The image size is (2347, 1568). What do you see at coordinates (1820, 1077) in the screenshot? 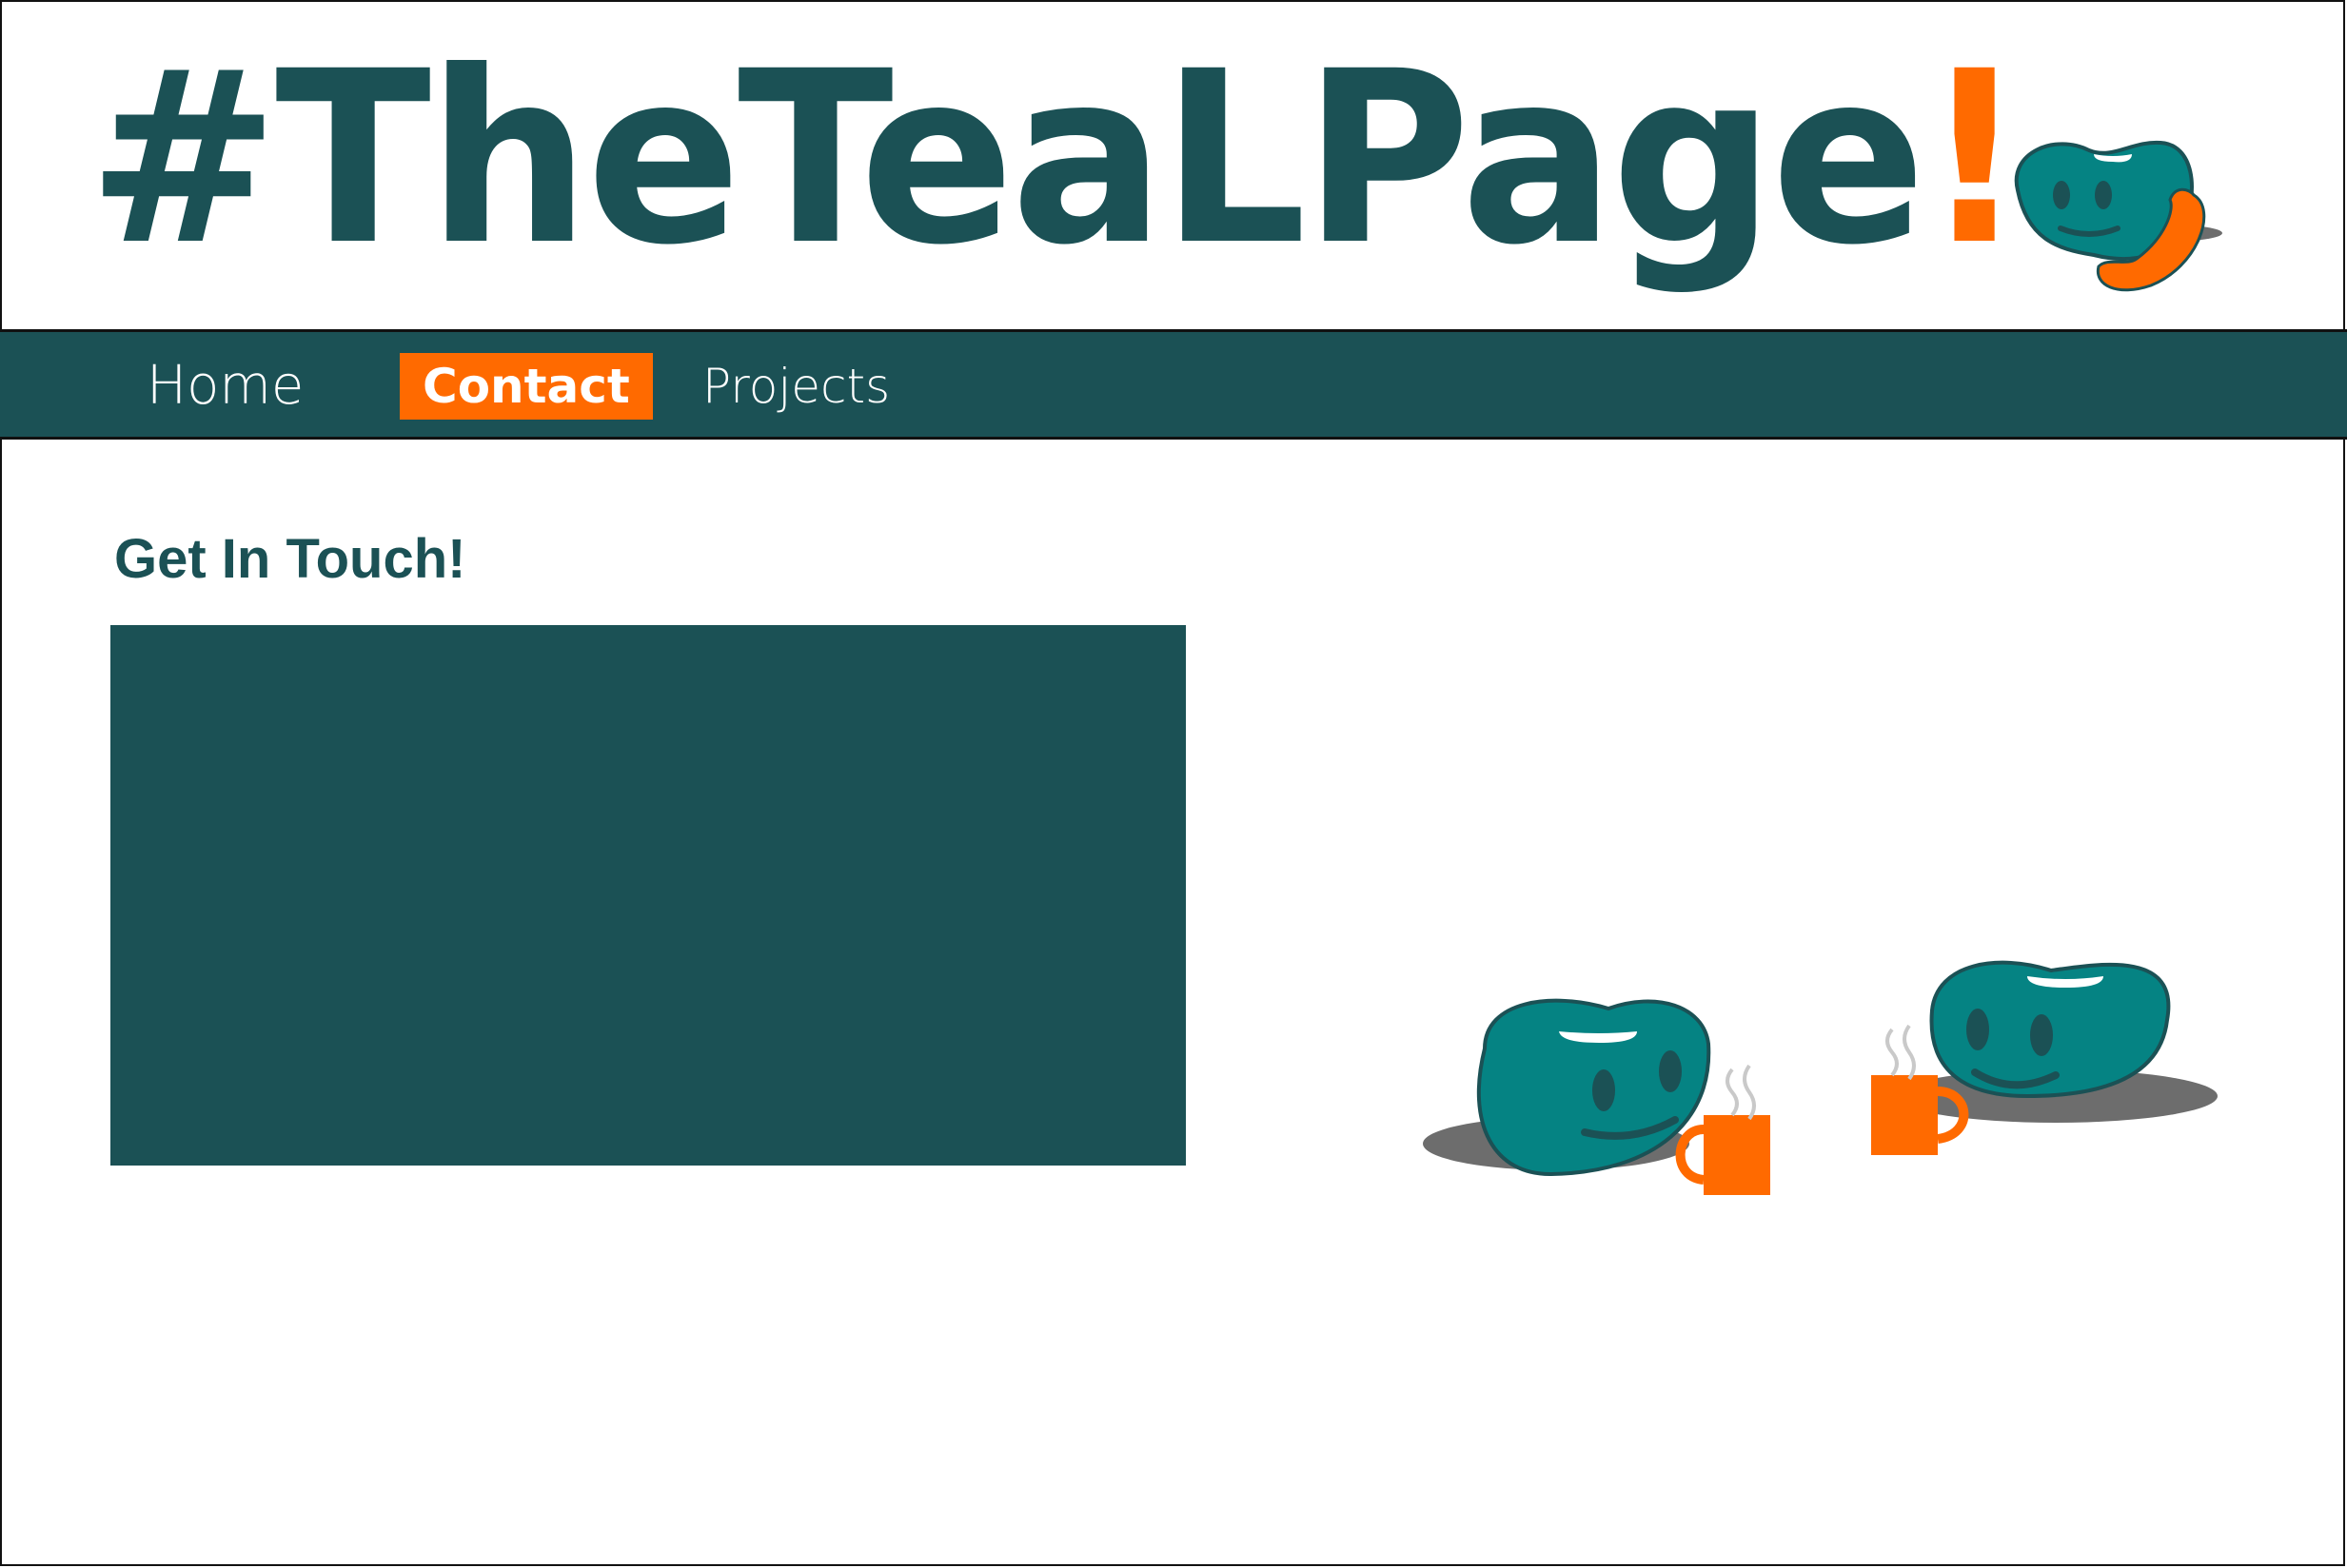
I see `jellybeans-coffee-icon` at bounding box center [1820, 1077].